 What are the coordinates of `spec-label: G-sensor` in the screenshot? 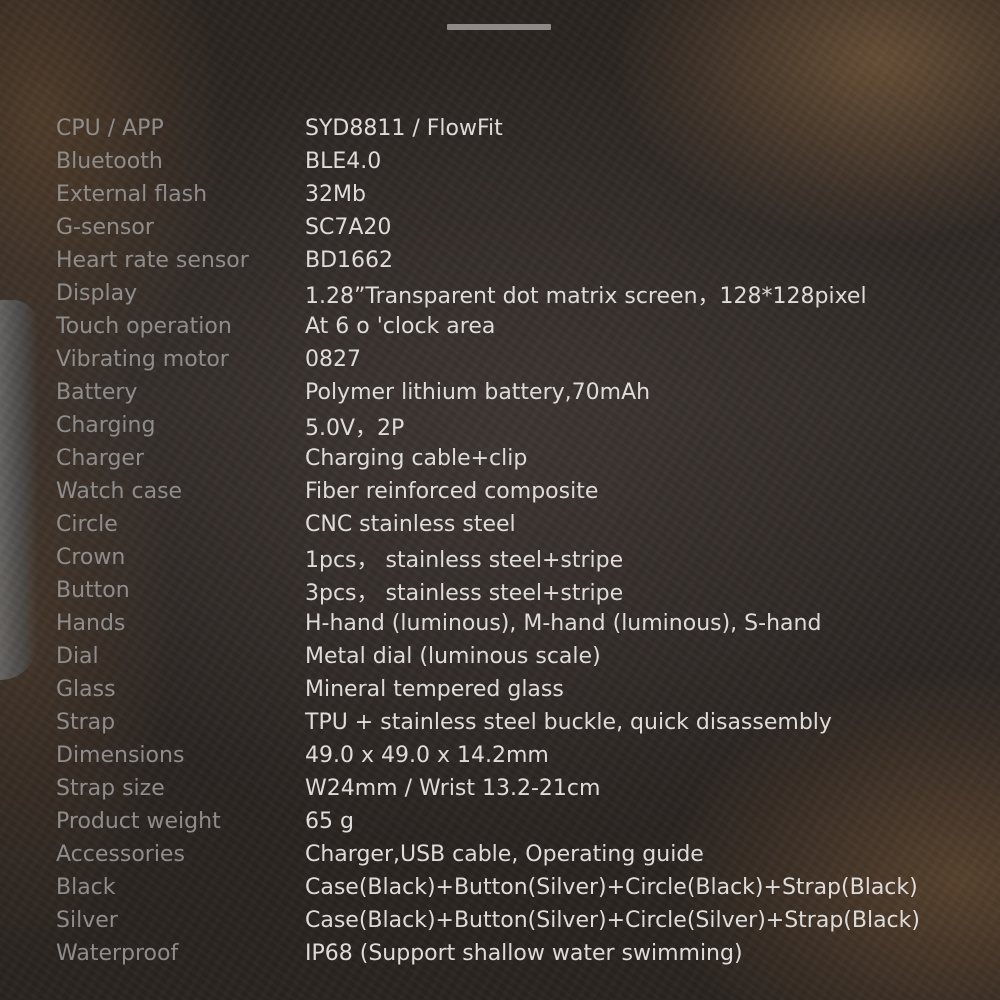 It's located at (105, 227).